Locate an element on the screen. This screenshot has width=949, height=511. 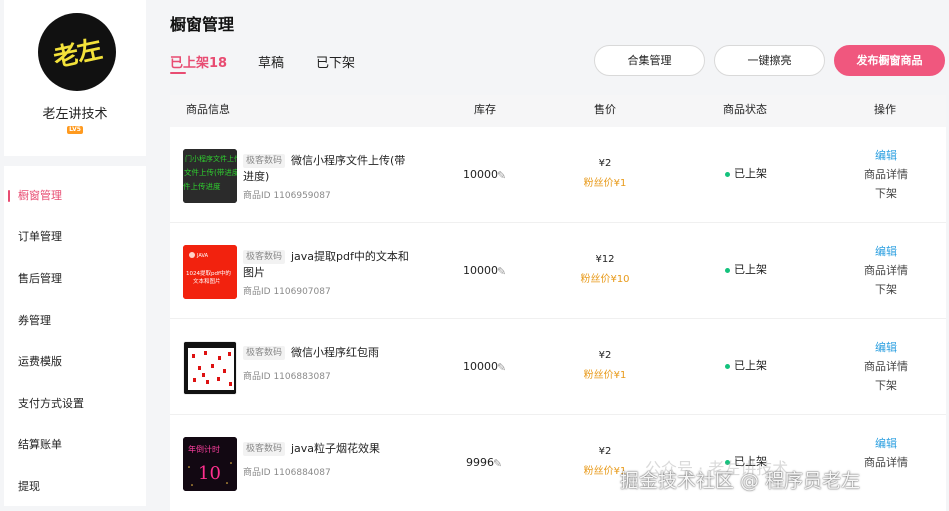
svg-text: 门小程序文件上传 is located at coordinates (211, 158).